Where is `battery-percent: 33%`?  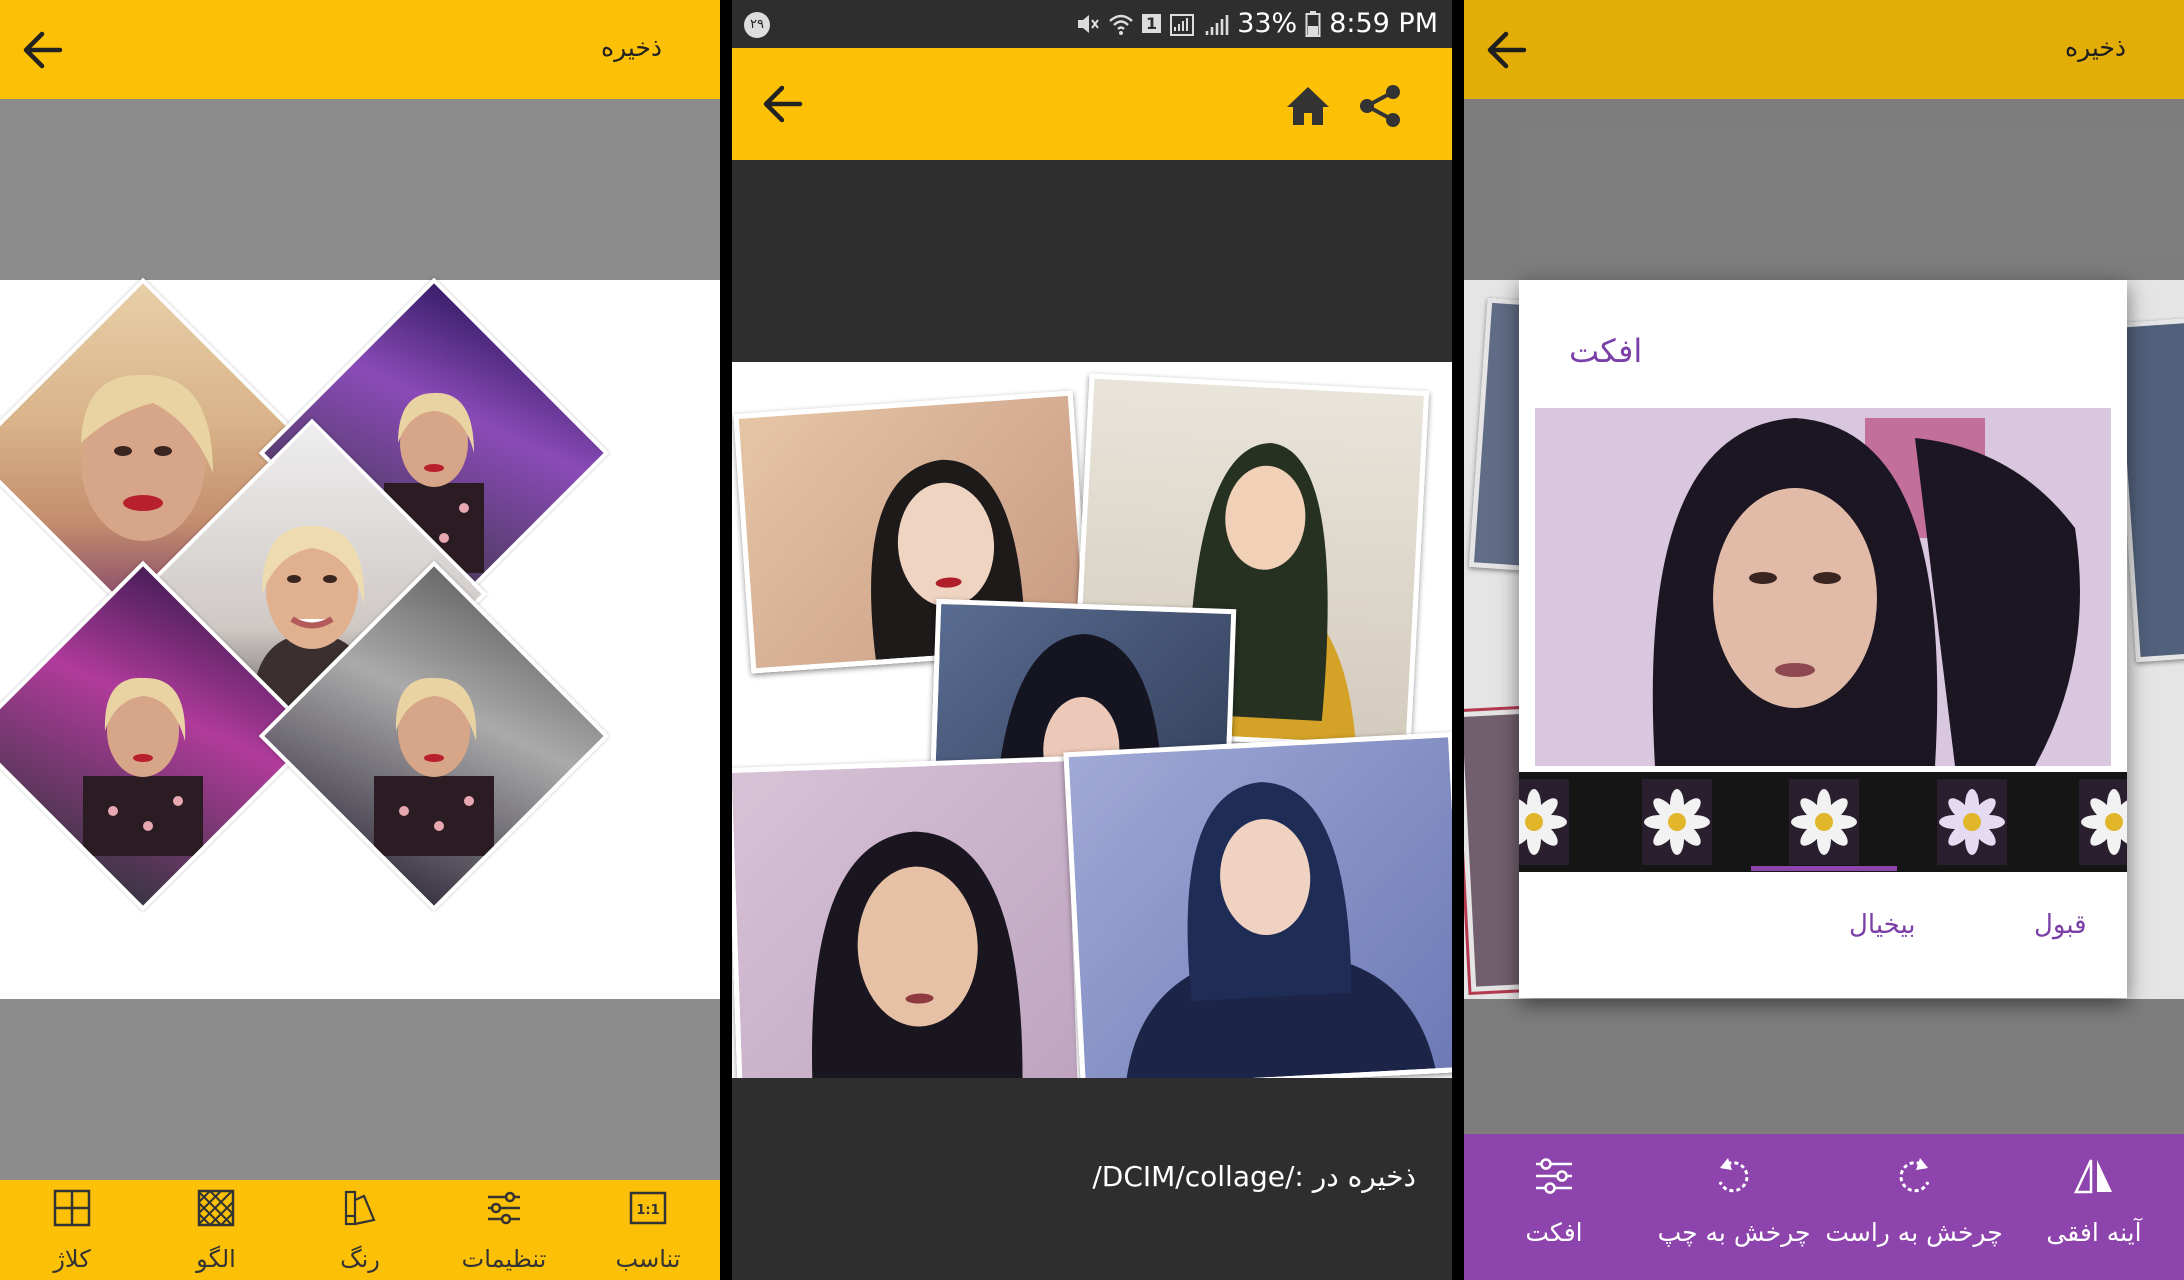
battery-percent: 33% is located at coordinates (1267, 23).